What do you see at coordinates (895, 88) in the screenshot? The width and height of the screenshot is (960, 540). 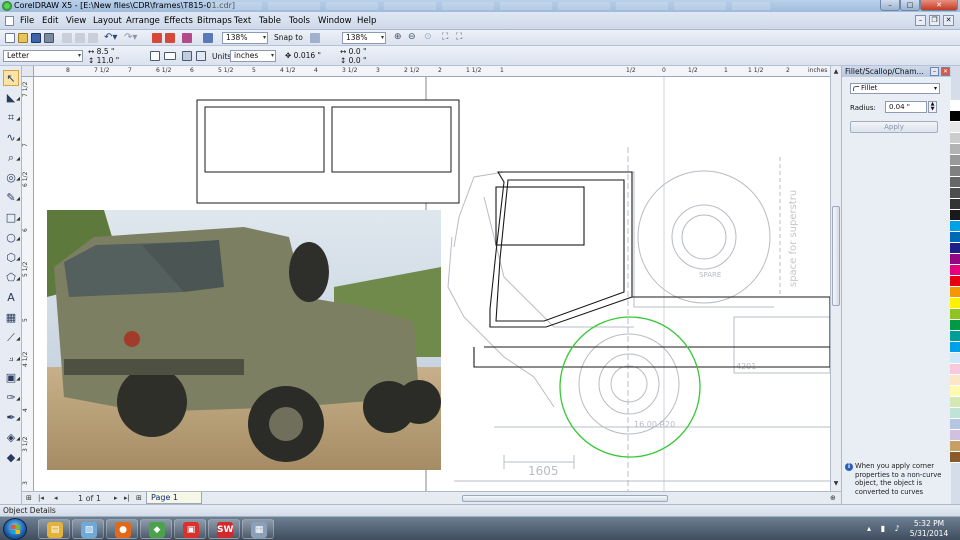 I see `corner-operation-select: Fillet ▾` at bounding box center [895, 88].